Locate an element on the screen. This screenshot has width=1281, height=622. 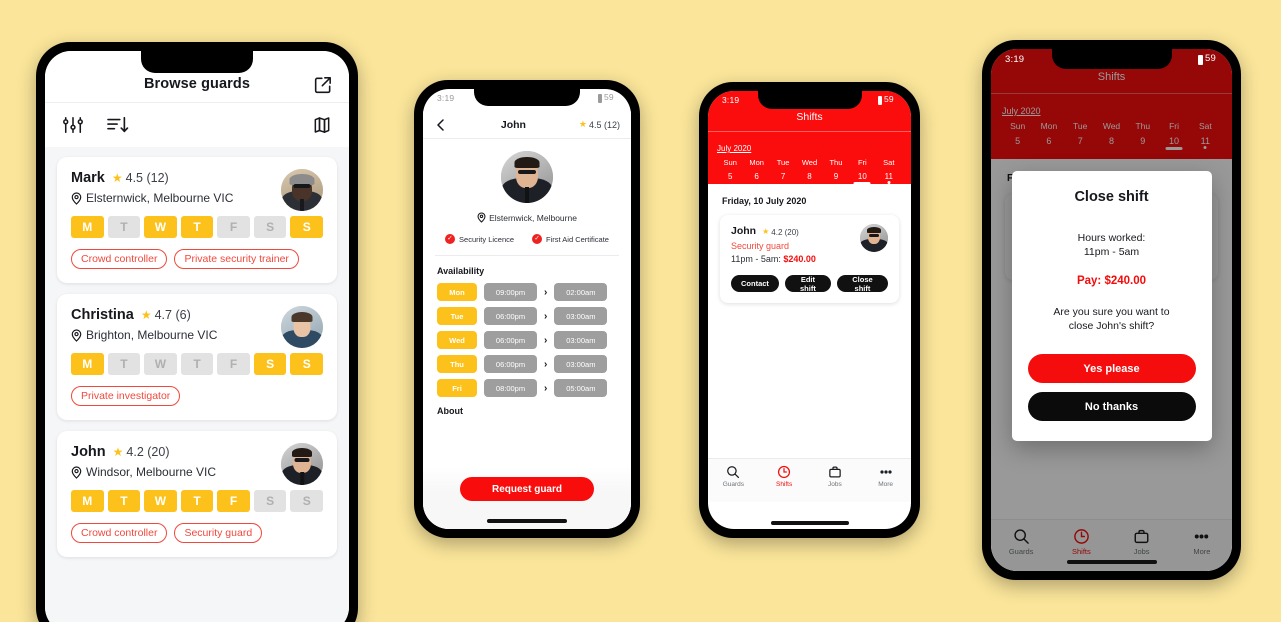
close-shift-button: Close shift is located at coordinates (862, 284).